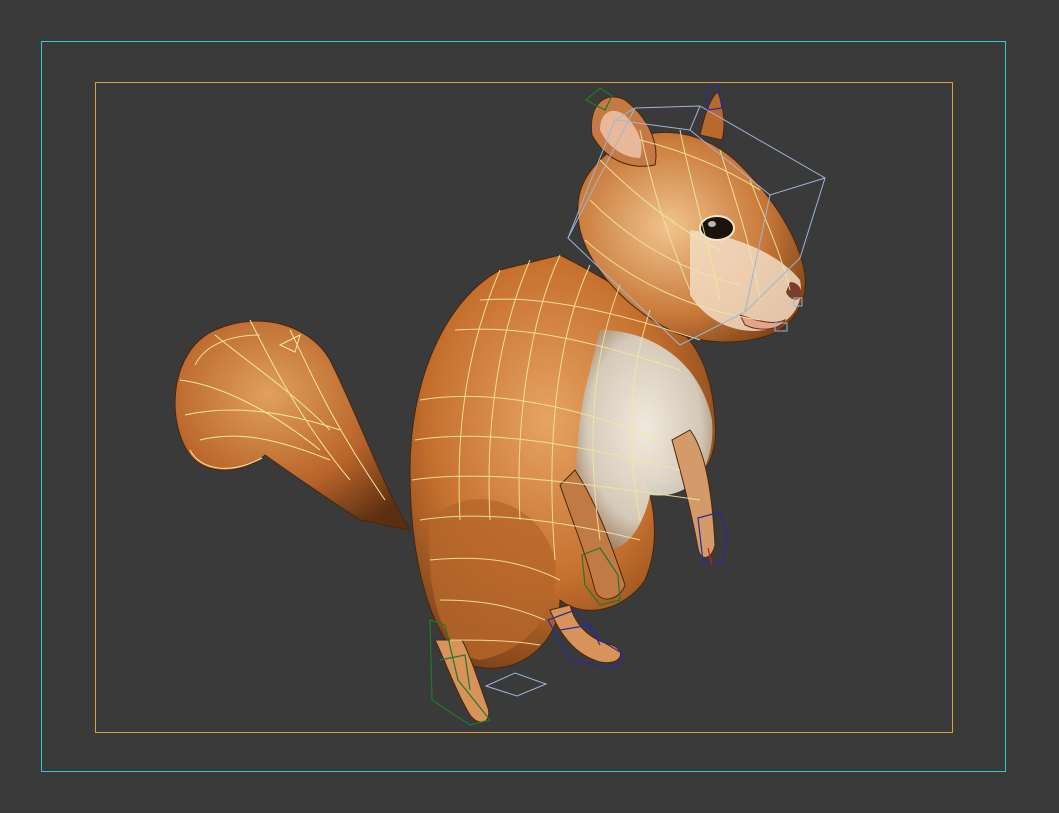 The image size is (1059, 813). I want to click on squirrel-foot-front, so click(585, 634).